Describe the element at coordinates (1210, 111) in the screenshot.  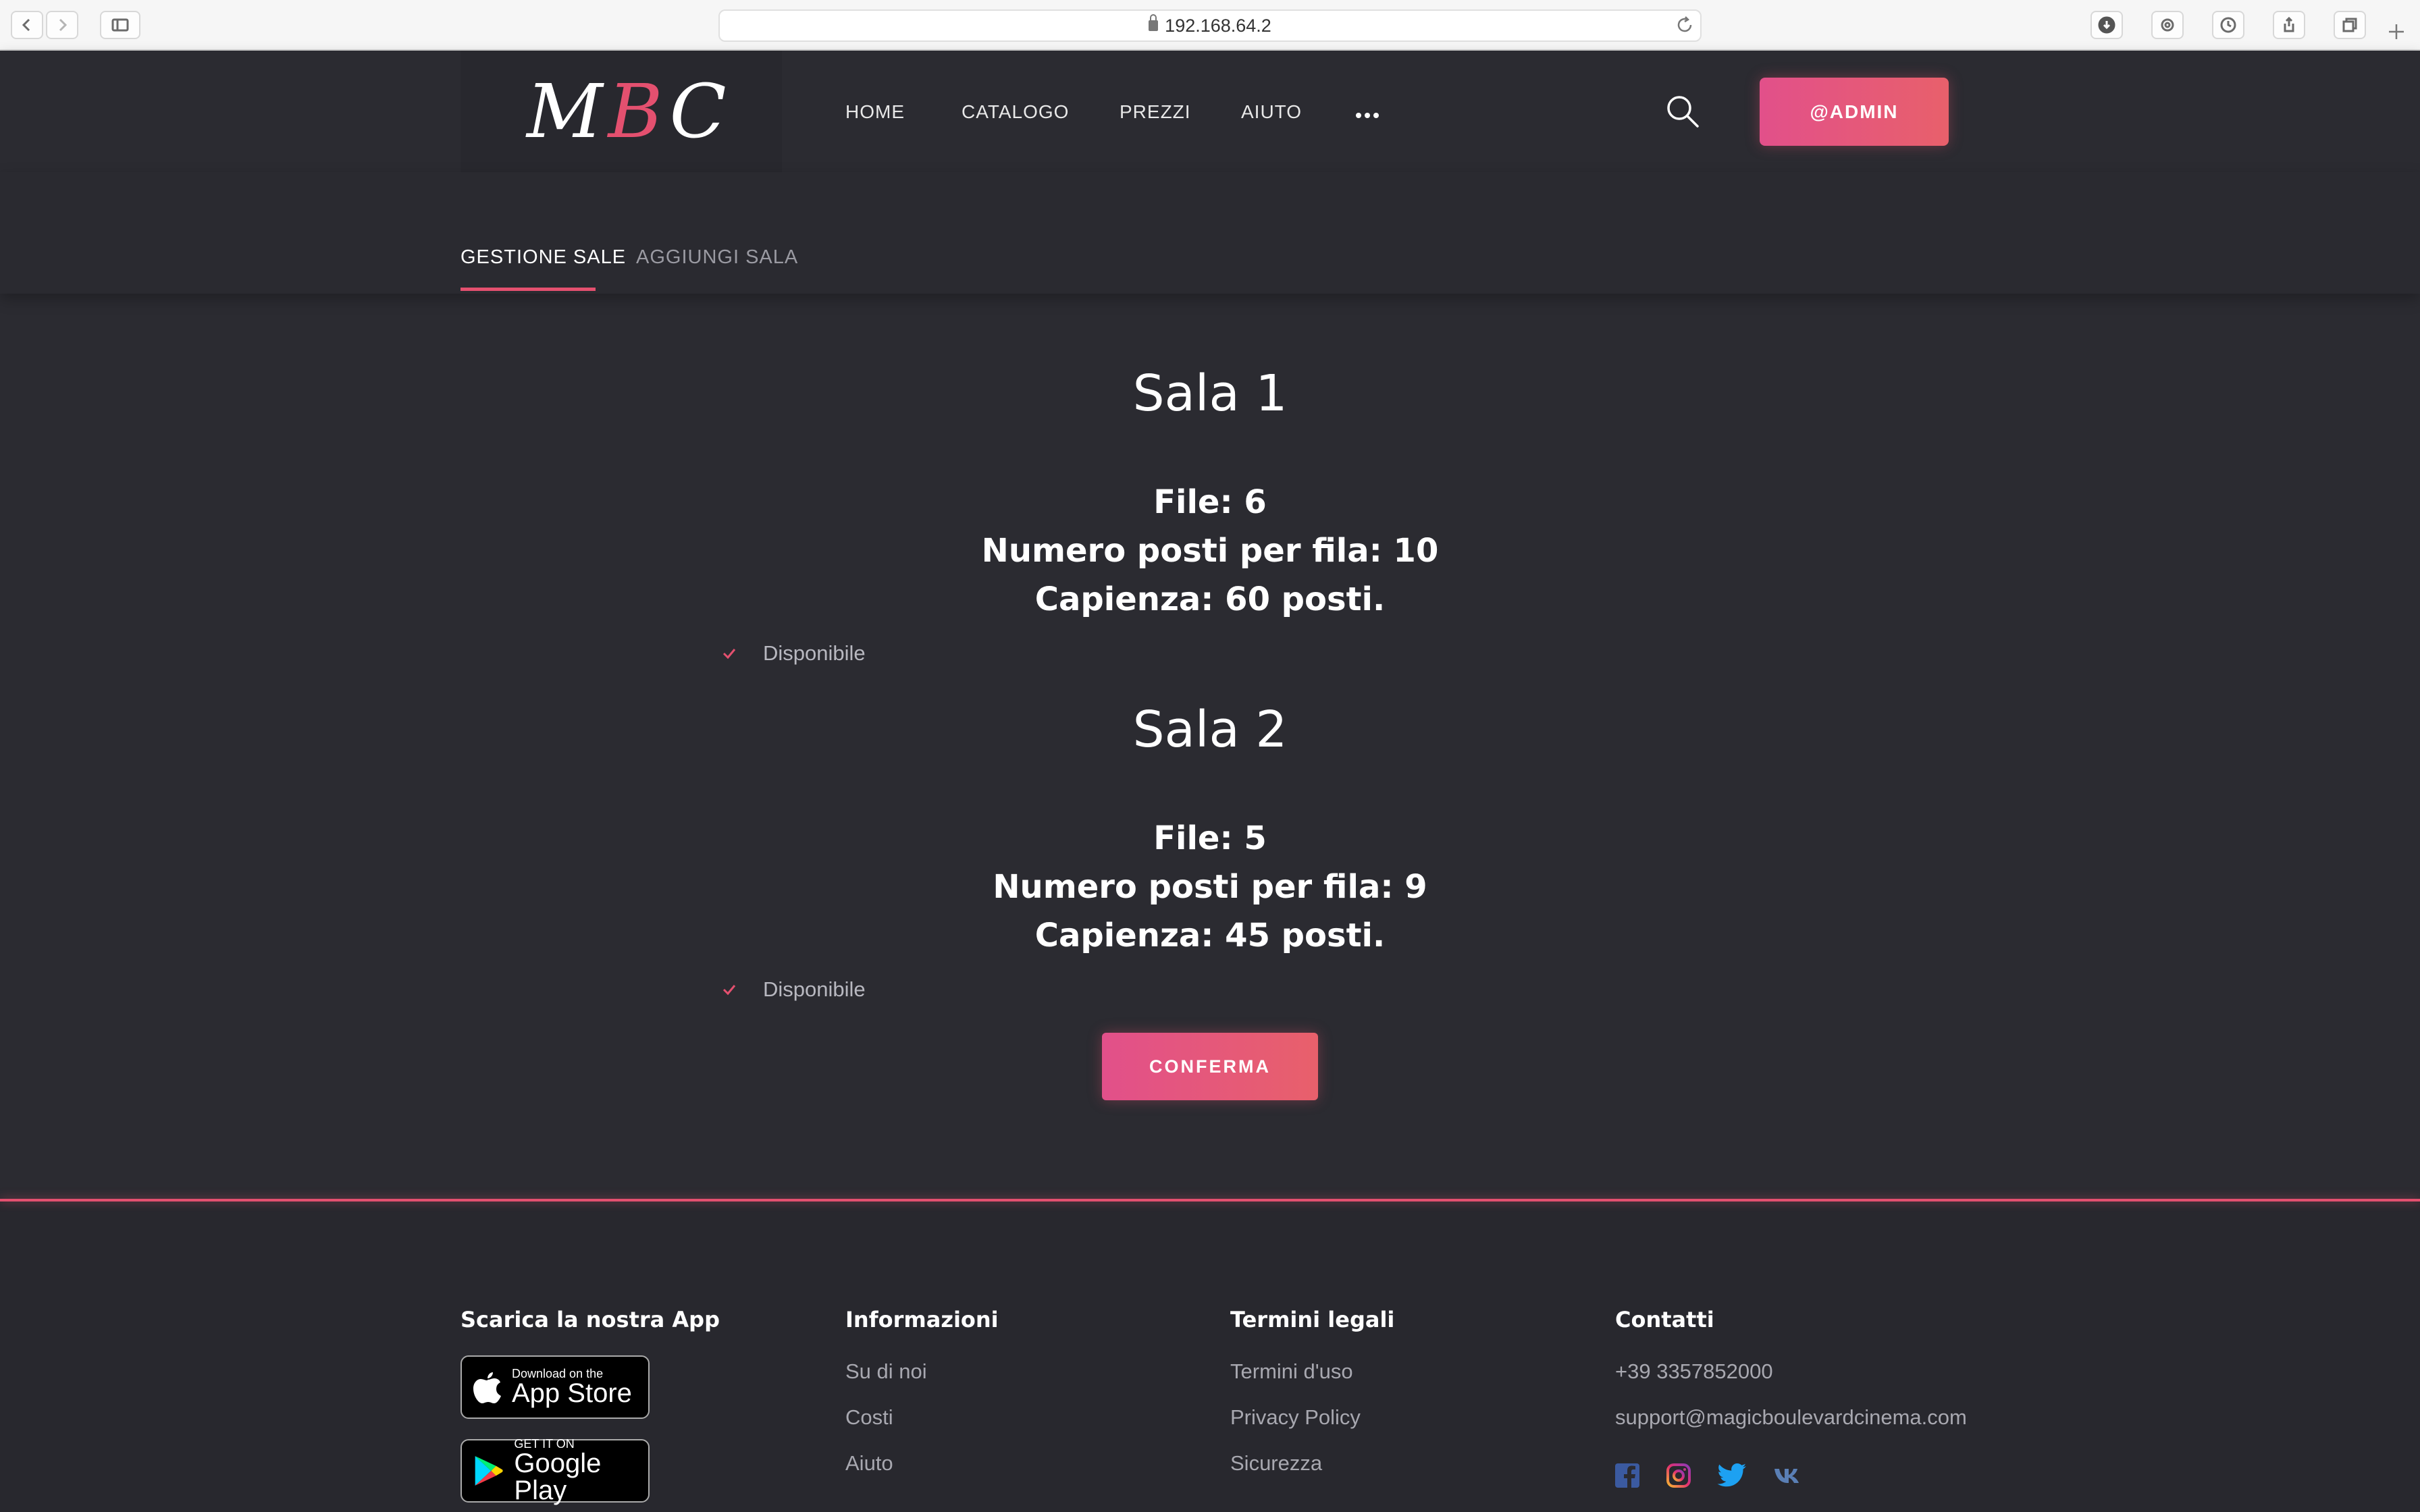
I see `site-header` at that location.